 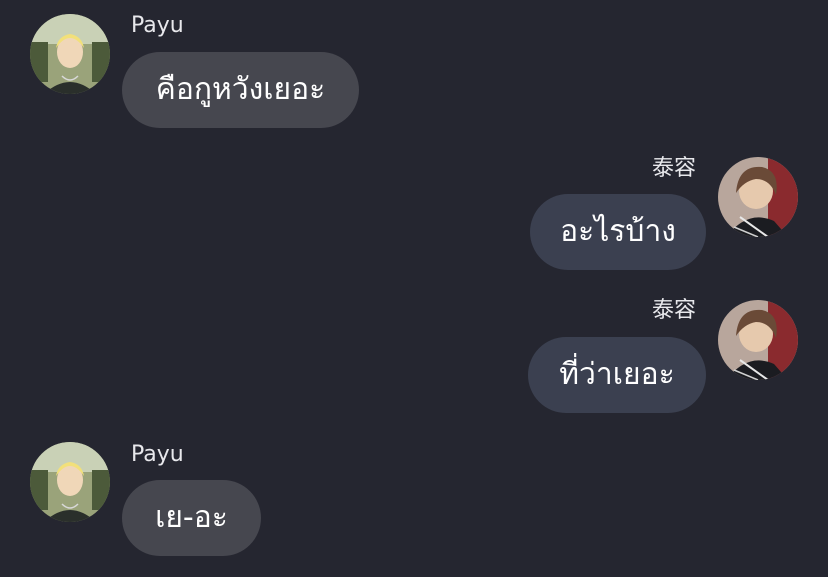 I want to click on message-bubble: อะไรบ้าง, so click(x=618, y=232).